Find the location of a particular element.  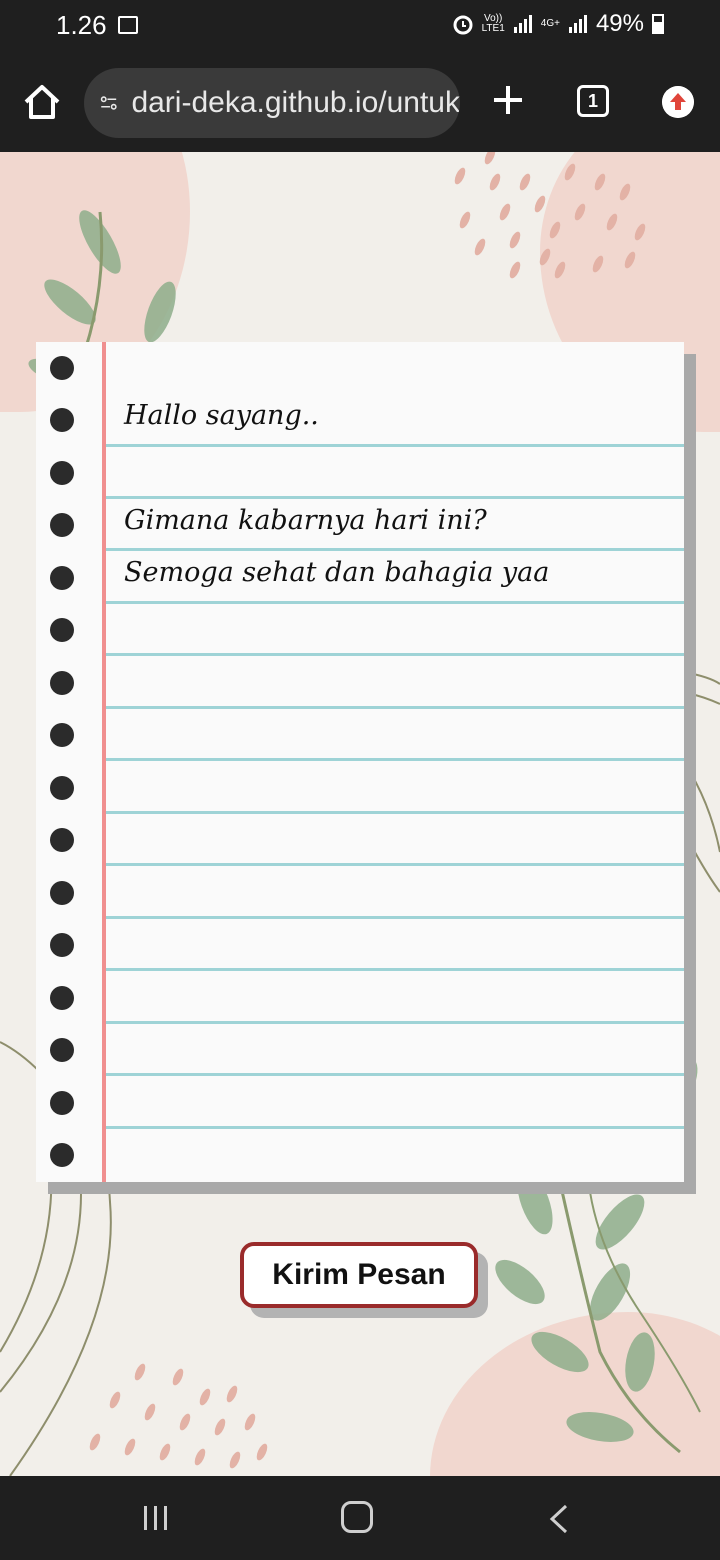

note-line-greeting: Hallo sayang.. is located at coordinates (221, 415).